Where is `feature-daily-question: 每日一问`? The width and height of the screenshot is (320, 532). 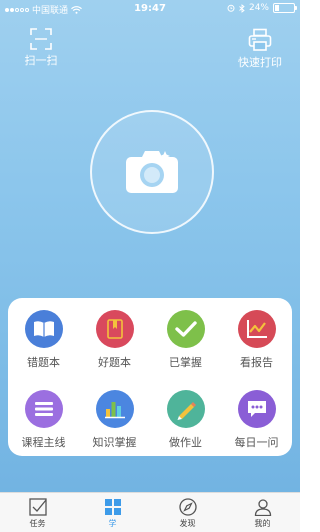
feature-daily-question: 每日一问 is located at coordinates (256, 420).